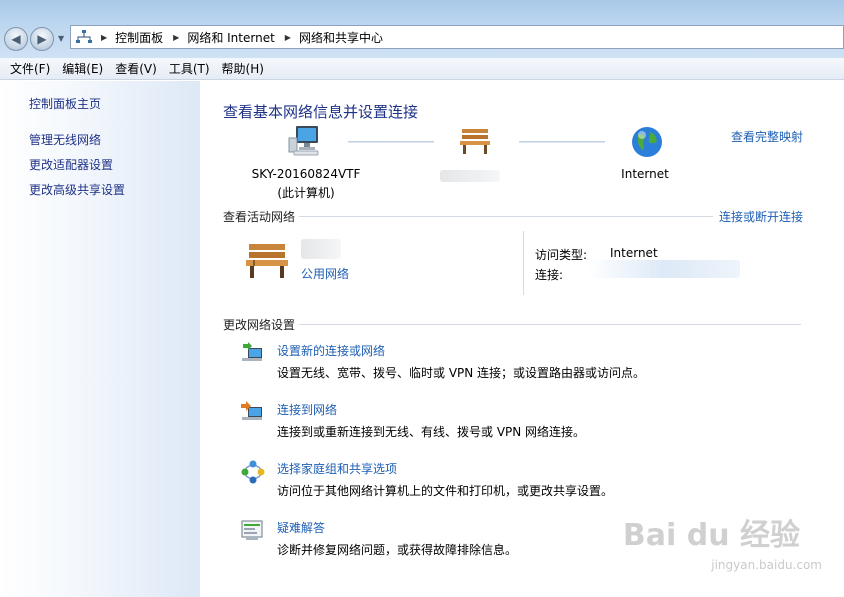  What do you see at coordinates (397, 550) in the screenshot?
I see `troubleshoot-desc: 诊断并修复网络问题，或获得故障排除信息。` at bounding box center [397, 550].